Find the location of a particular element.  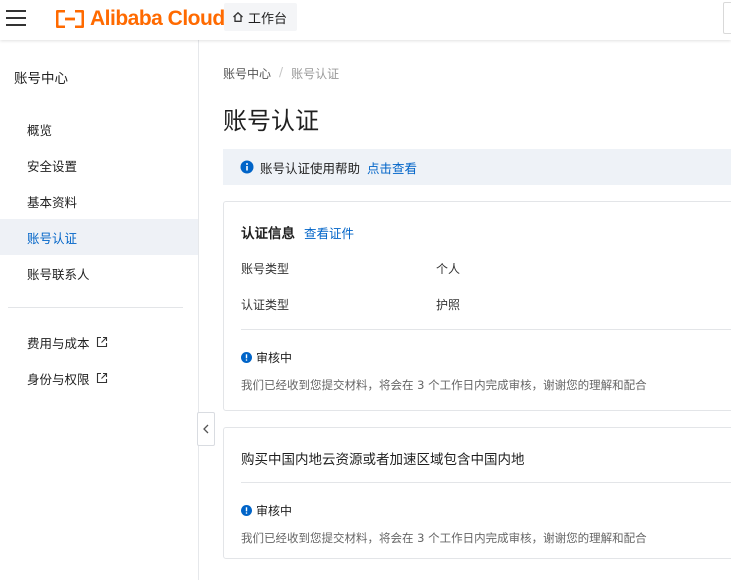

page-title: 账号认证 is located at coordinates (271, 121).